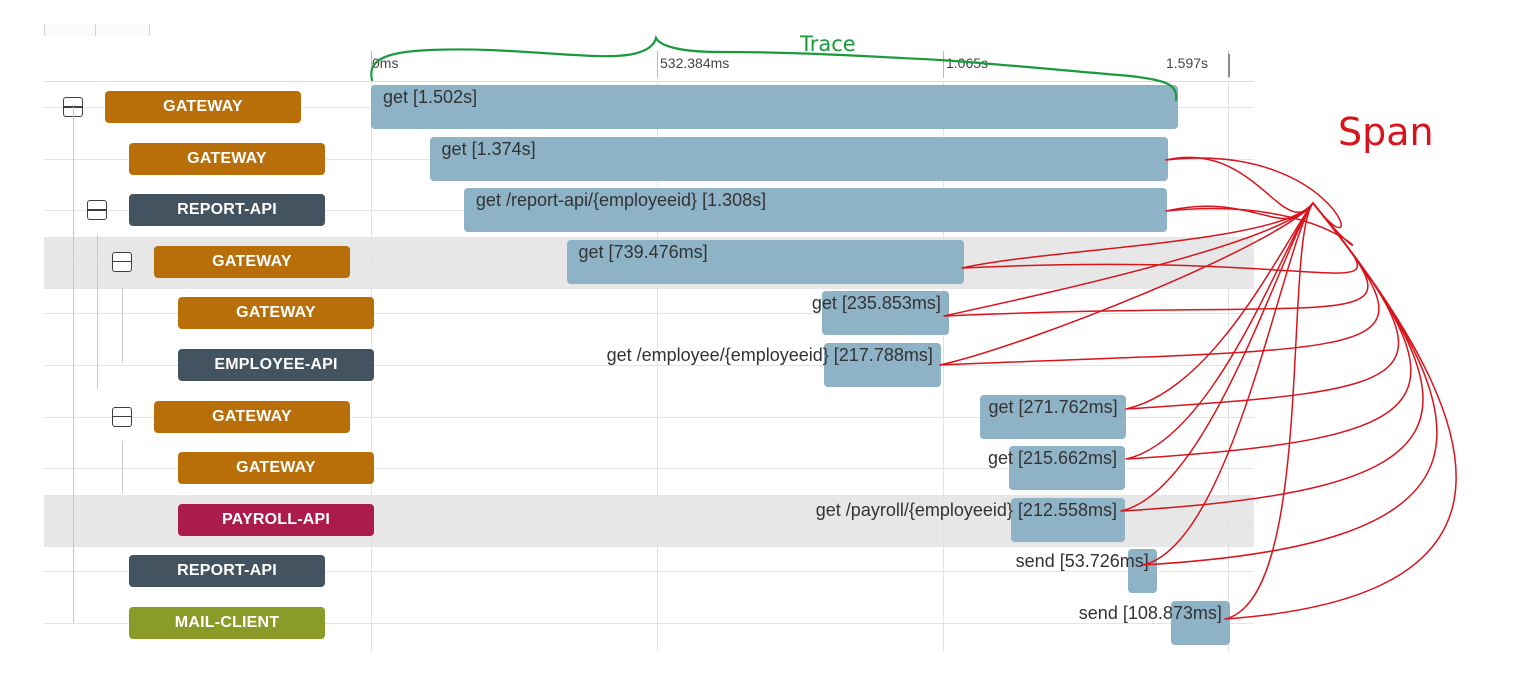 This screenshot has height=686, width=1521. Describe the element at coordinates (774, 68) in the screenshot. I see `trace-brace` at that location.